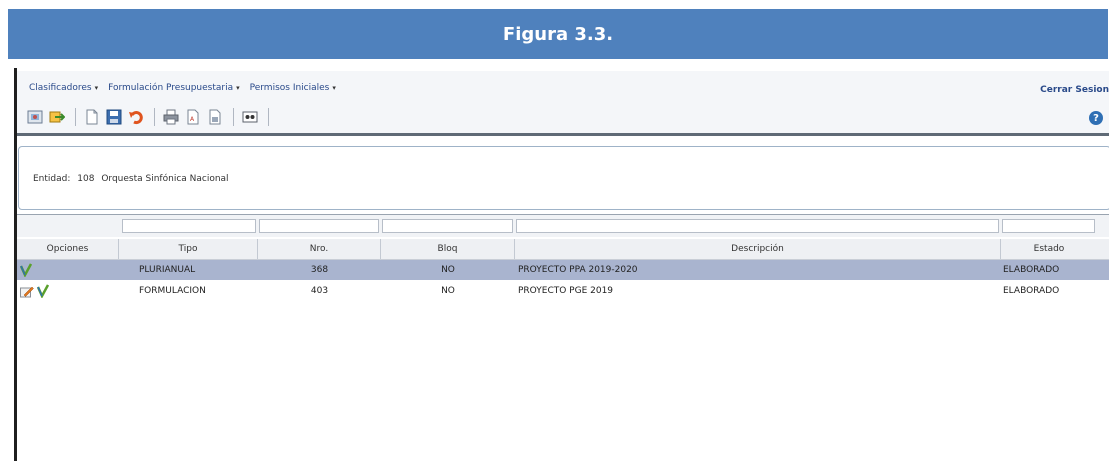  What do you see at coordinates (758, 249) in the screenshot?
I see `column-header-descripcion: Descripción` at bounding box center [758, 249].